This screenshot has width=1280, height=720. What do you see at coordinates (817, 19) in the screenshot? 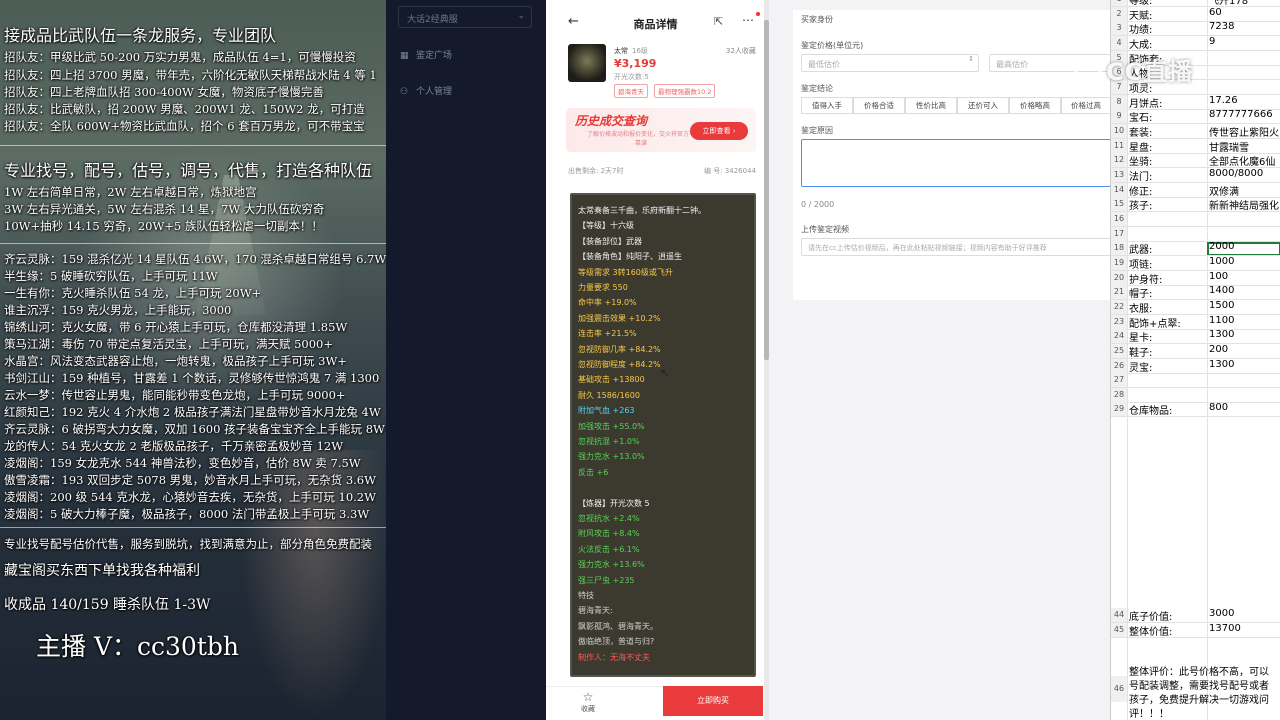
I see `section-title: 买家身份` at bounding box center [817, 19].